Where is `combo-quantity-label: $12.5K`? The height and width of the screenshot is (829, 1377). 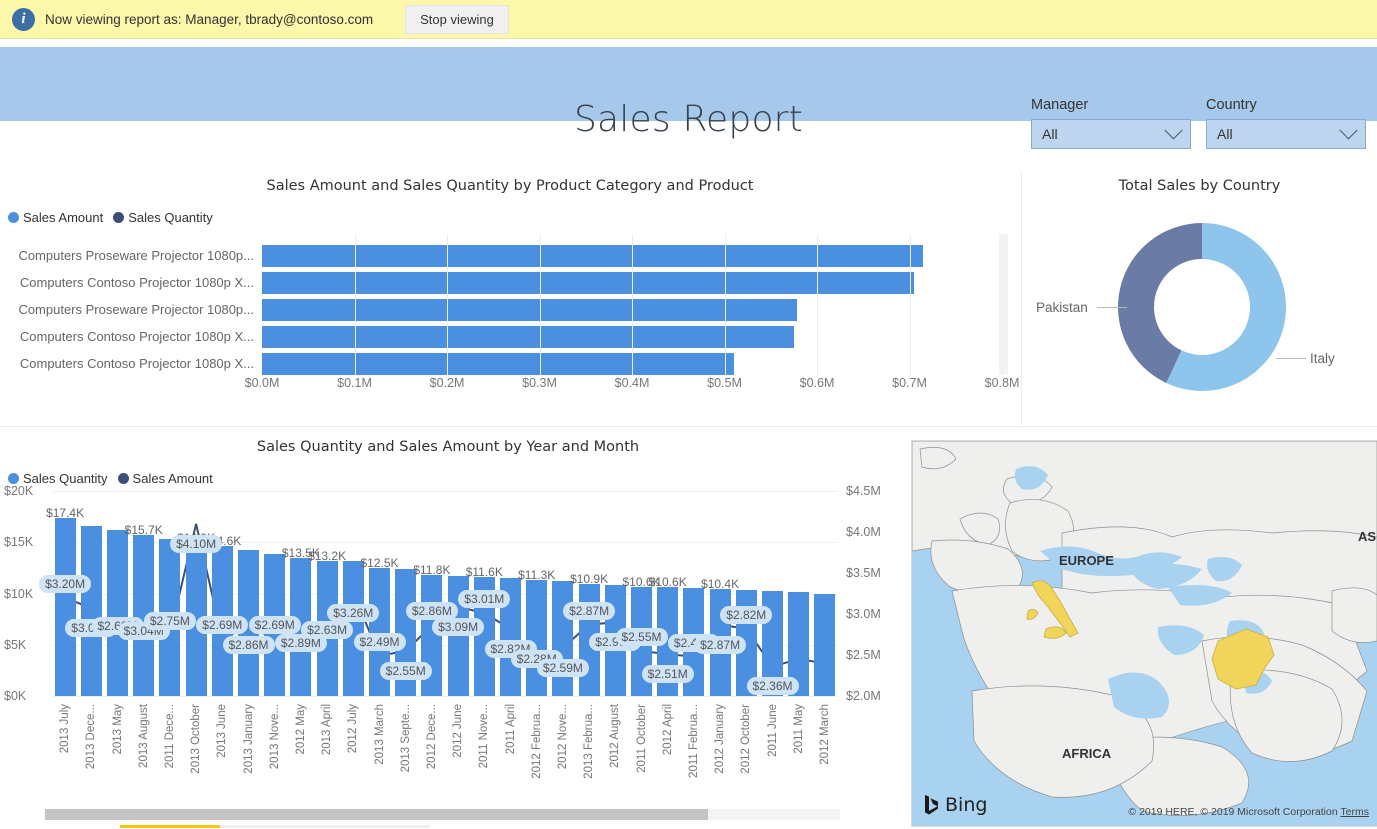 combo-quantity-label: $12.5K is located at coordinates (379, 562).